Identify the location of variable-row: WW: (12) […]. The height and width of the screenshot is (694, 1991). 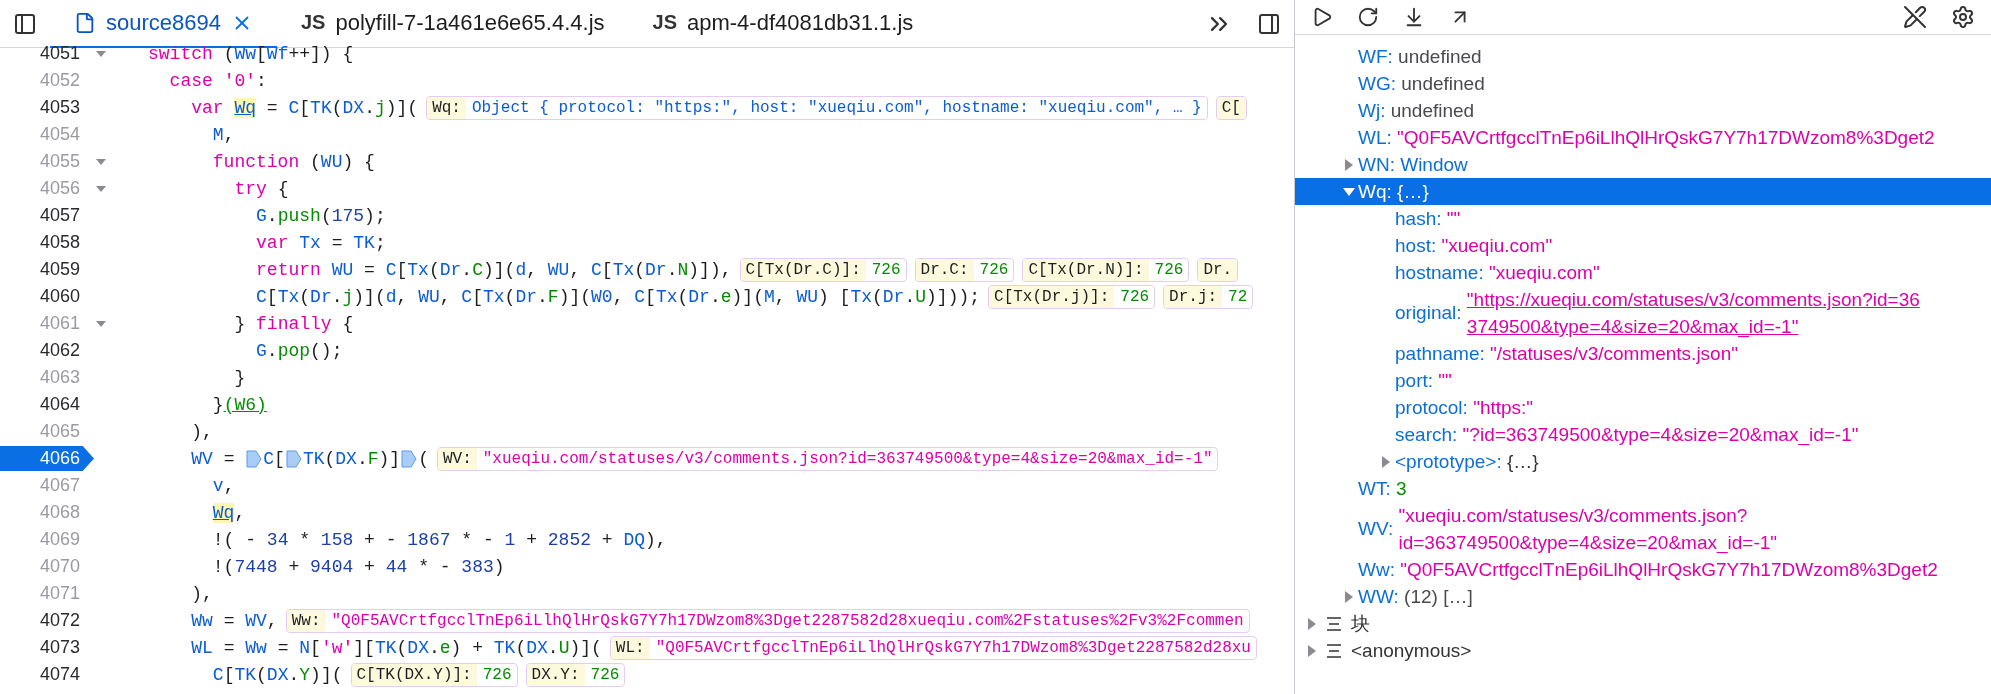
(1643, 596).